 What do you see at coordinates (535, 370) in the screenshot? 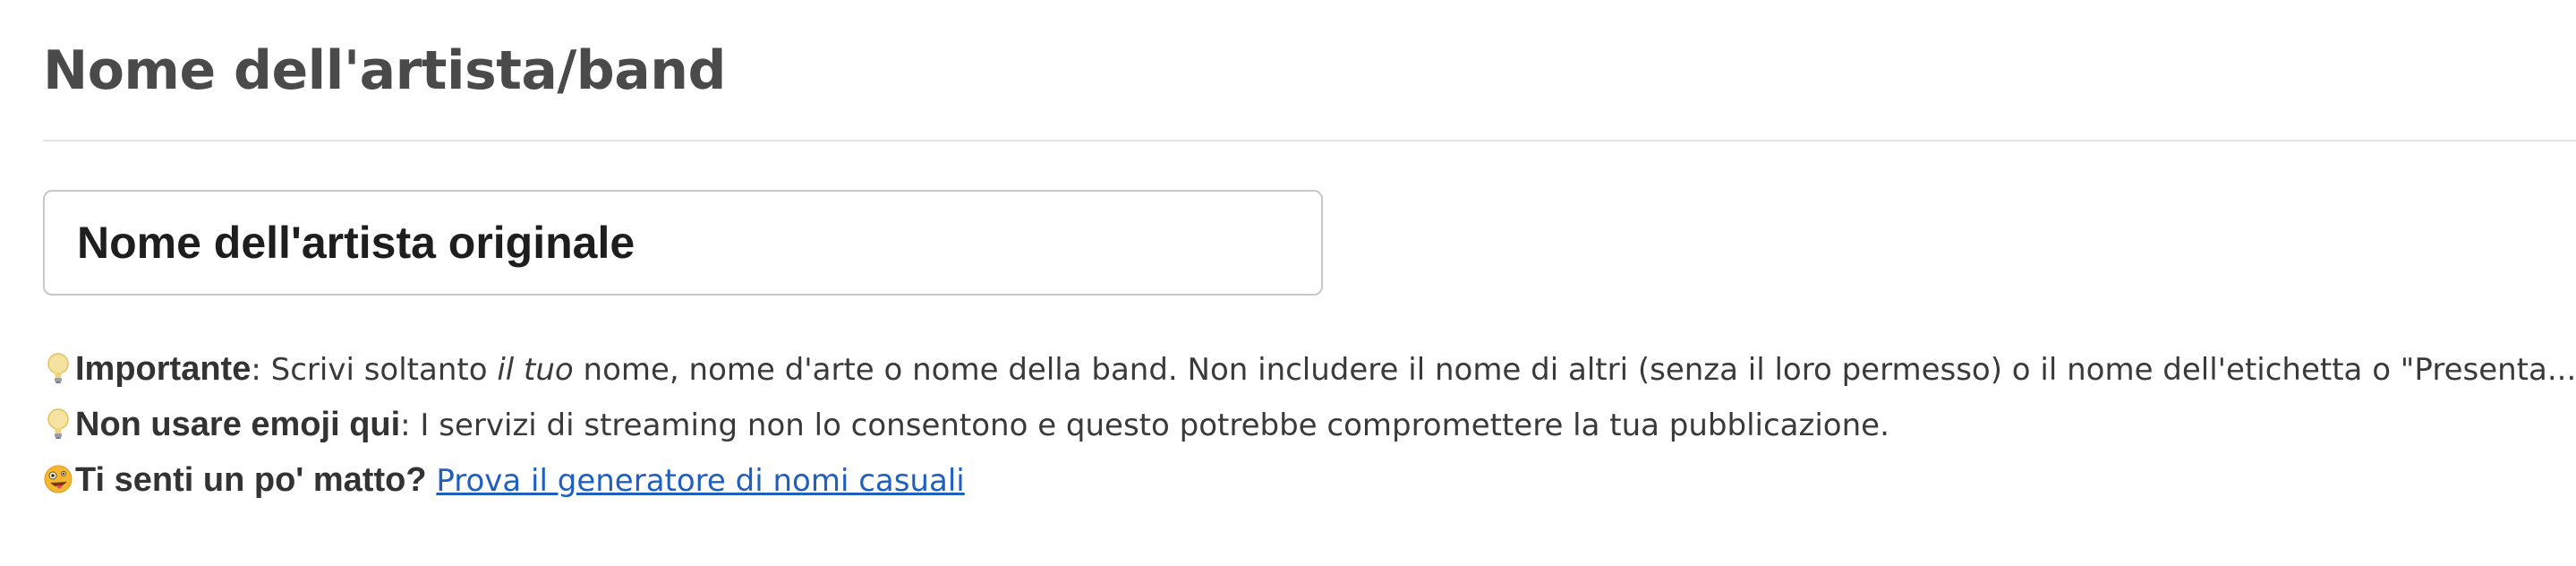
I see `hint-important-emphasis: il tuo` at bounding box center [535, 370].